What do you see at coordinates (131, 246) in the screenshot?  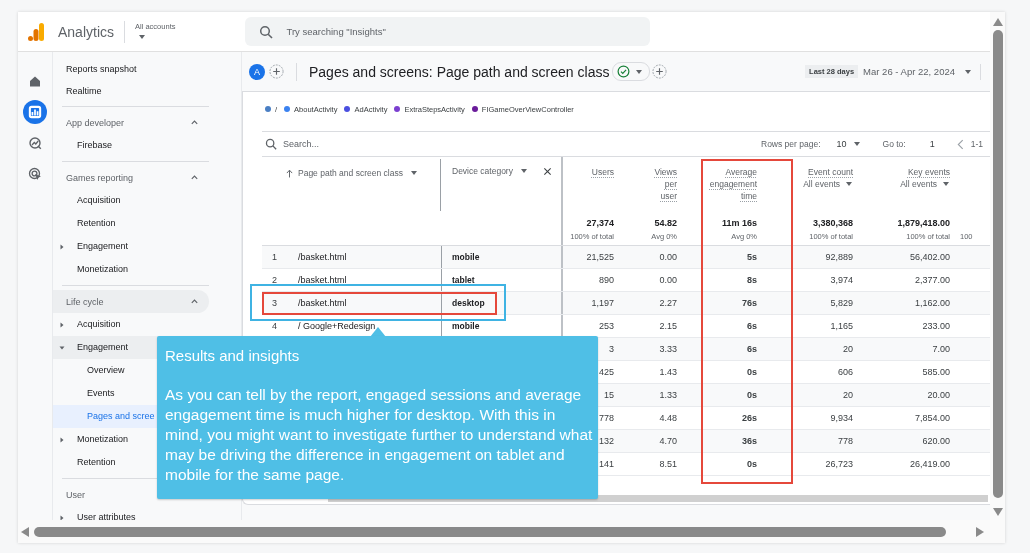 I see `nav-item: Engagement` at bounding box center [131, 246].